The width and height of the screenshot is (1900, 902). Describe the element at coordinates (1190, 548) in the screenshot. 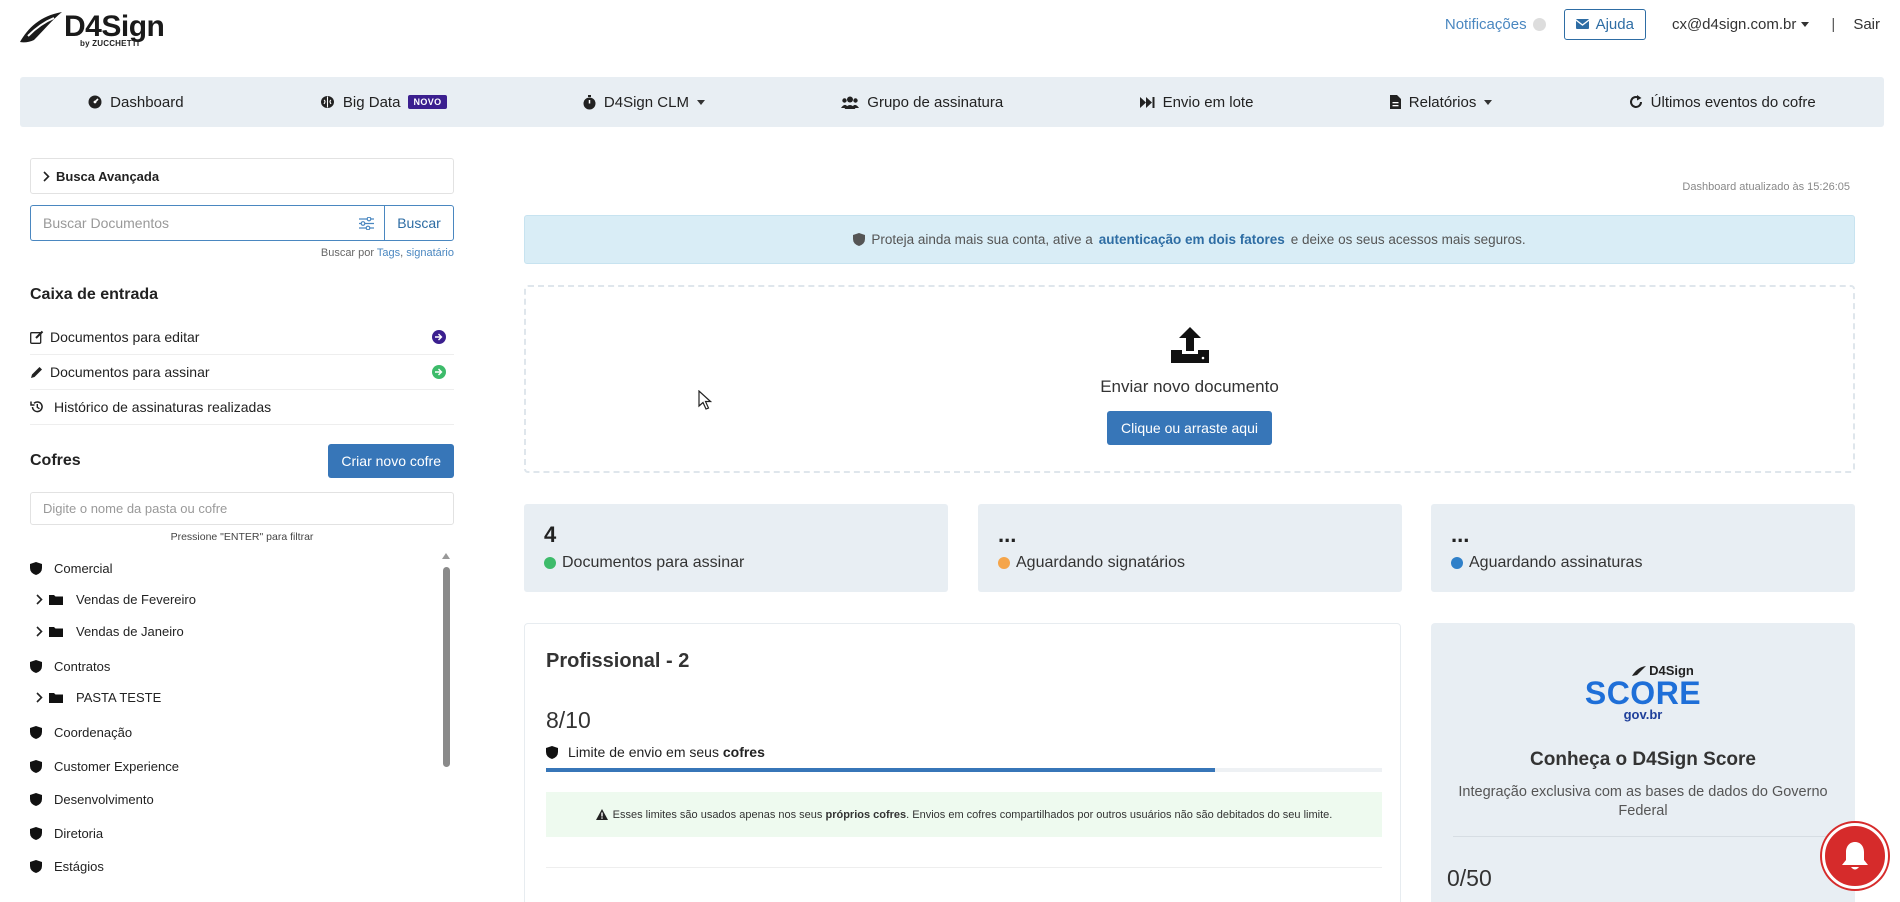

I see `stat-awaiting-signers: ... Aguardando signatários` at that location.